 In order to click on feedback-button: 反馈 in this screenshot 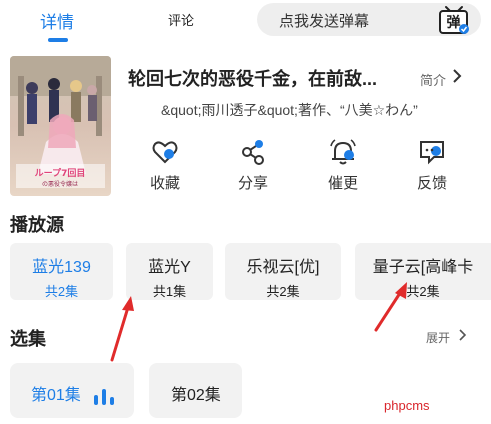, I will do `click(432, 165)`.